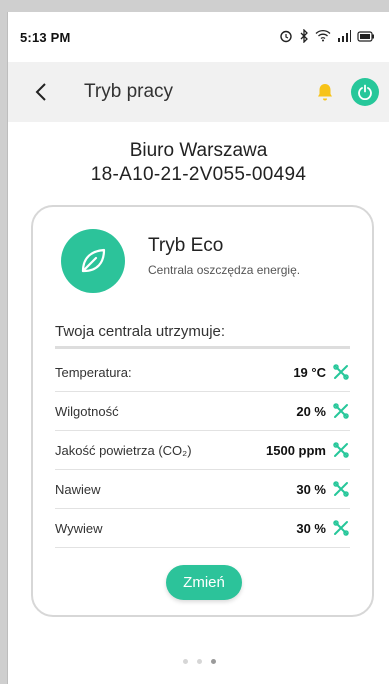  I want to click on device-name: Biuro Warszawa, so click(198, 150).